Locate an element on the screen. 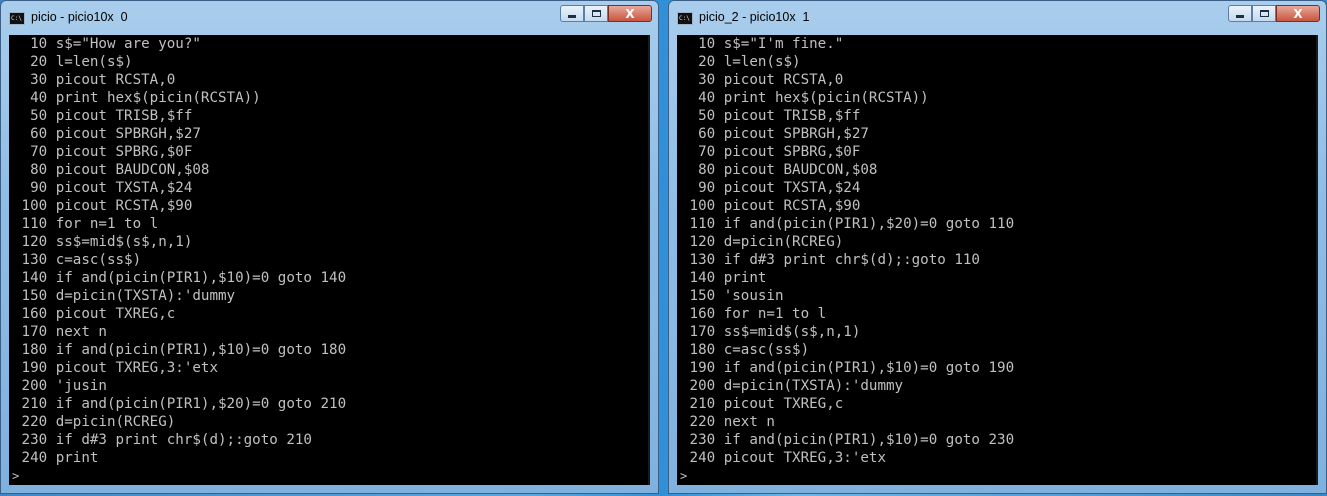  code-line: 140 if and(picin(PIR1),$10)=0 goto 140 is located at coordinates (180, 278).